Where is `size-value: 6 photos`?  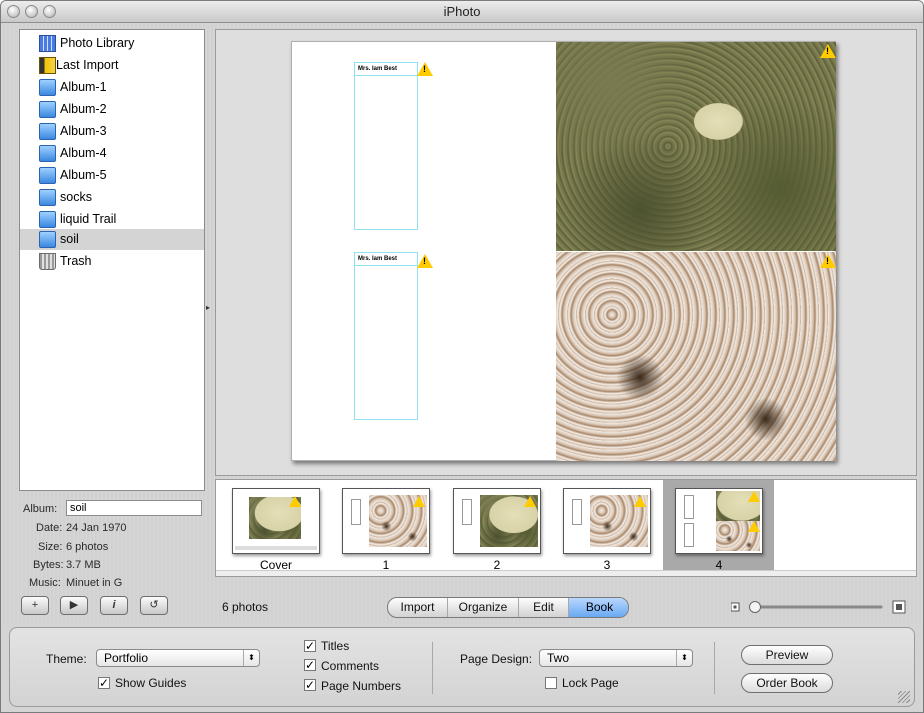 size-value: 6 photos is located at coordinates (87, 547).